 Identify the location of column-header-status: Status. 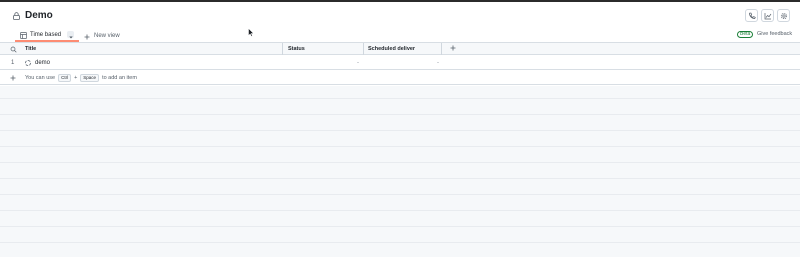
(296, 49).